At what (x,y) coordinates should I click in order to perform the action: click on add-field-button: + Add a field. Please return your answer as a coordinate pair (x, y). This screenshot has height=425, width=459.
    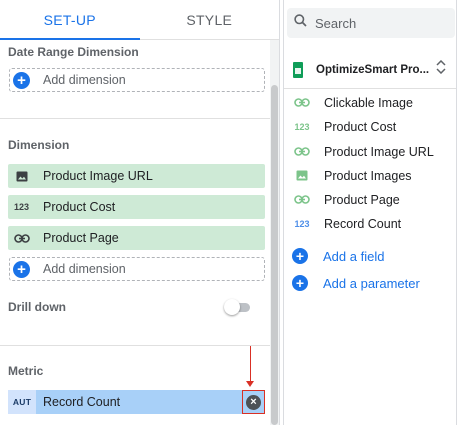
    Looking at the image, I should click on (370, 256).